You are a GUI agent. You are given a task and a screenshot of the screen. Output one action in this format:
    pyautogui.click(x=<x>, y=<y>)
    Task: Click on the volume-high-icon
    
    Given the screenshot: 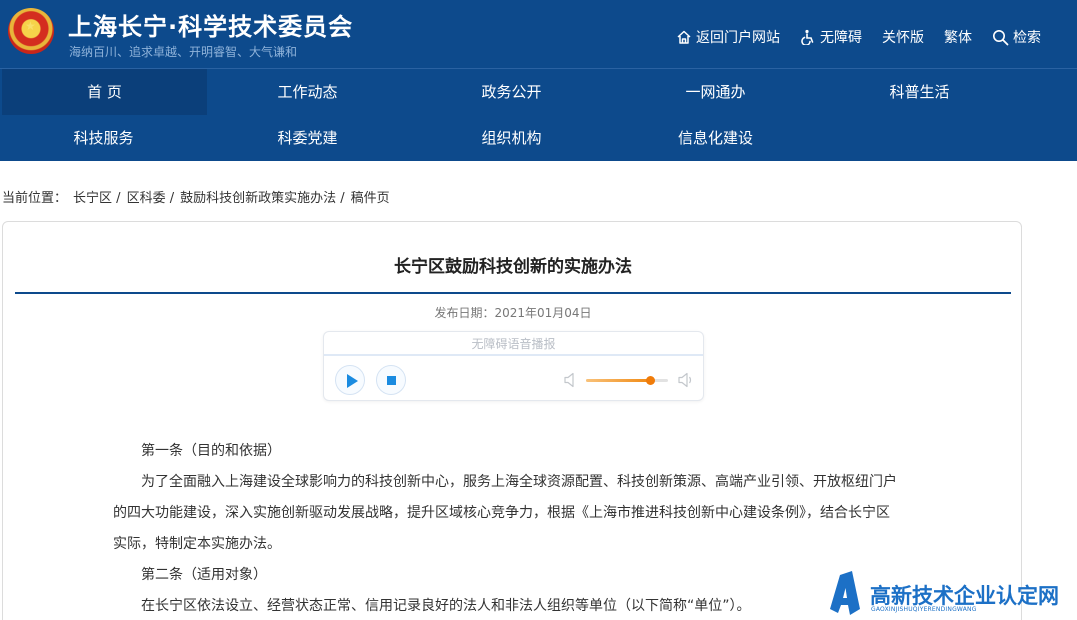 What is the action you would take?
    pyautogui.click(x=685, y=380)
    